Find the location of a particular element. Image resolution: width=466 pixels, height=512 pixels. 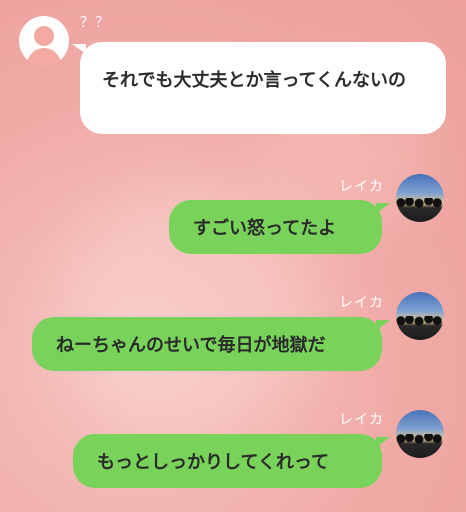

avatar-shoulders is located at coordinates (44, 57).